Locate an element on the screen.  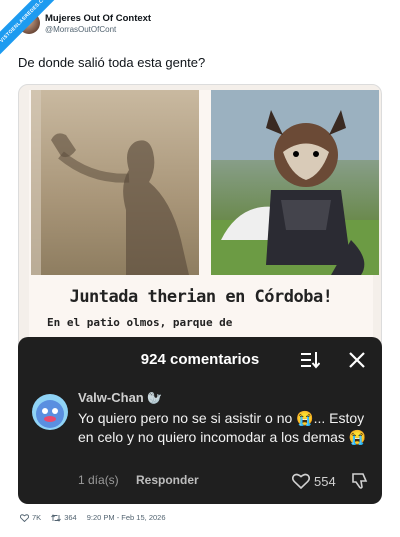
sort-icon is located at coordinates (310, 360).